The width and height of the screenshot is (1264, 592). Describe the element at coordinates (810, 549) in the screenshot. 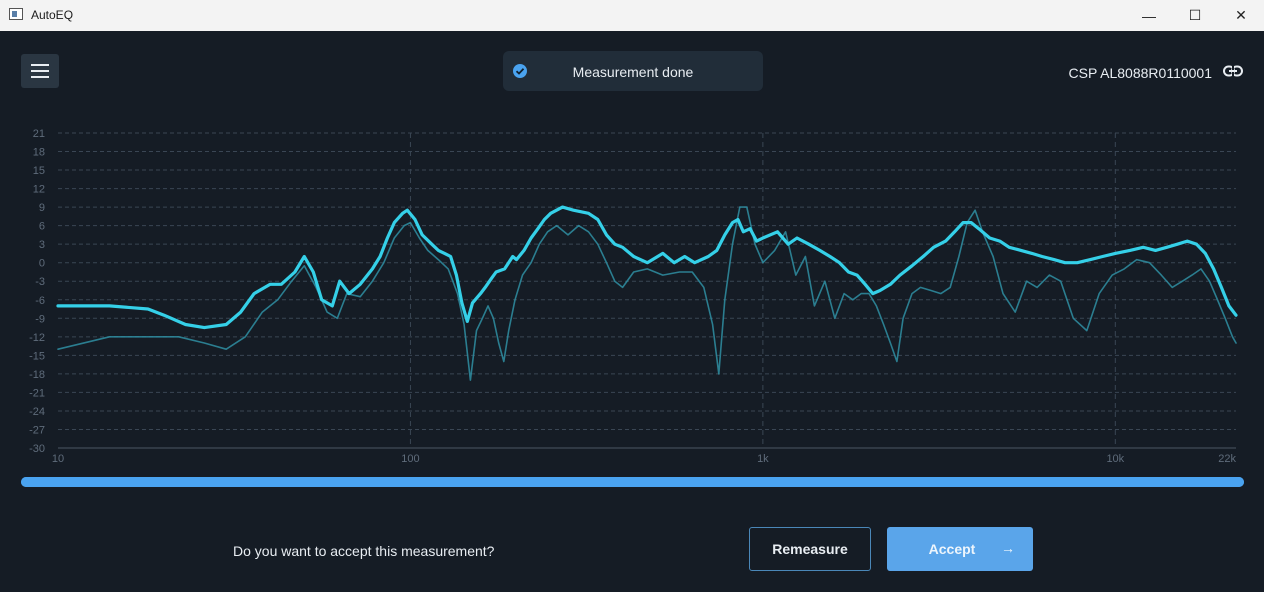

I see `remeasure-button: Remeasure` at that location.